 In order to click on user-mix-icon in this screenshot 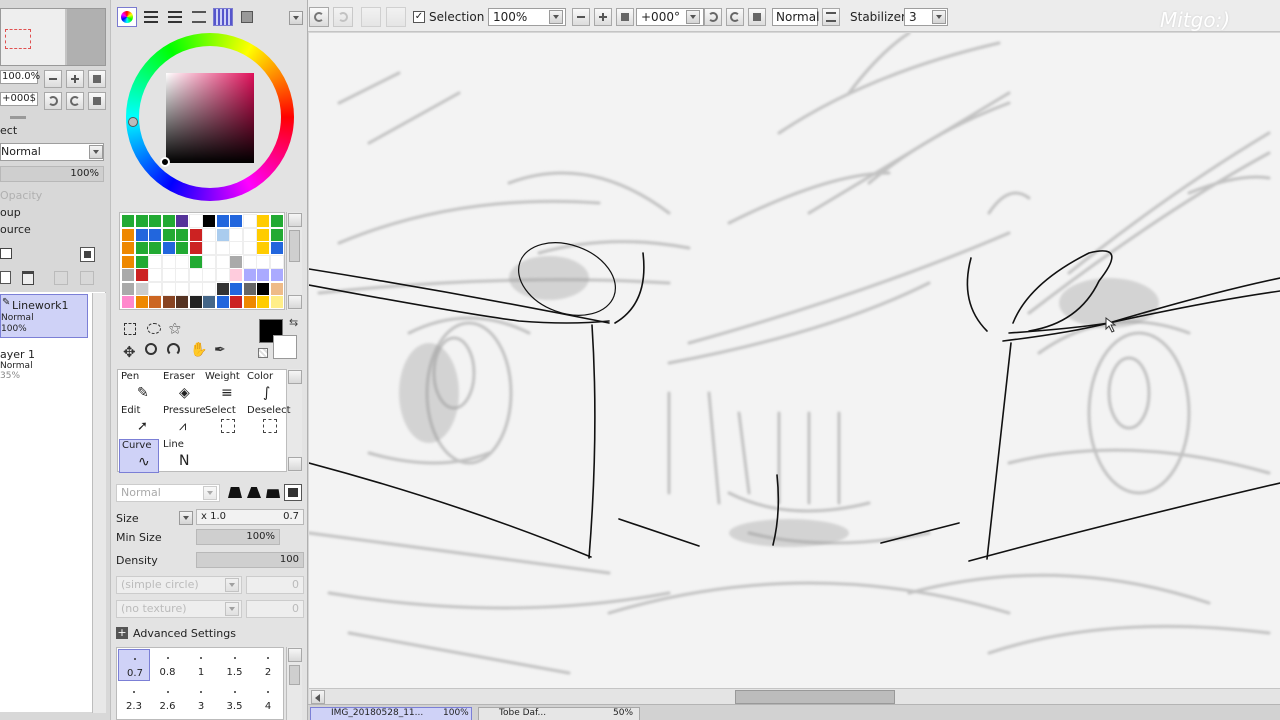, I will do `click(199, 17)`.